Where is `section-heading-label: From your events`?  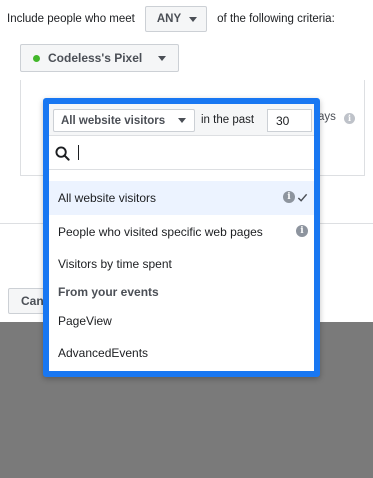
section-heading-label: From your events is located at coordinates (108, 291).